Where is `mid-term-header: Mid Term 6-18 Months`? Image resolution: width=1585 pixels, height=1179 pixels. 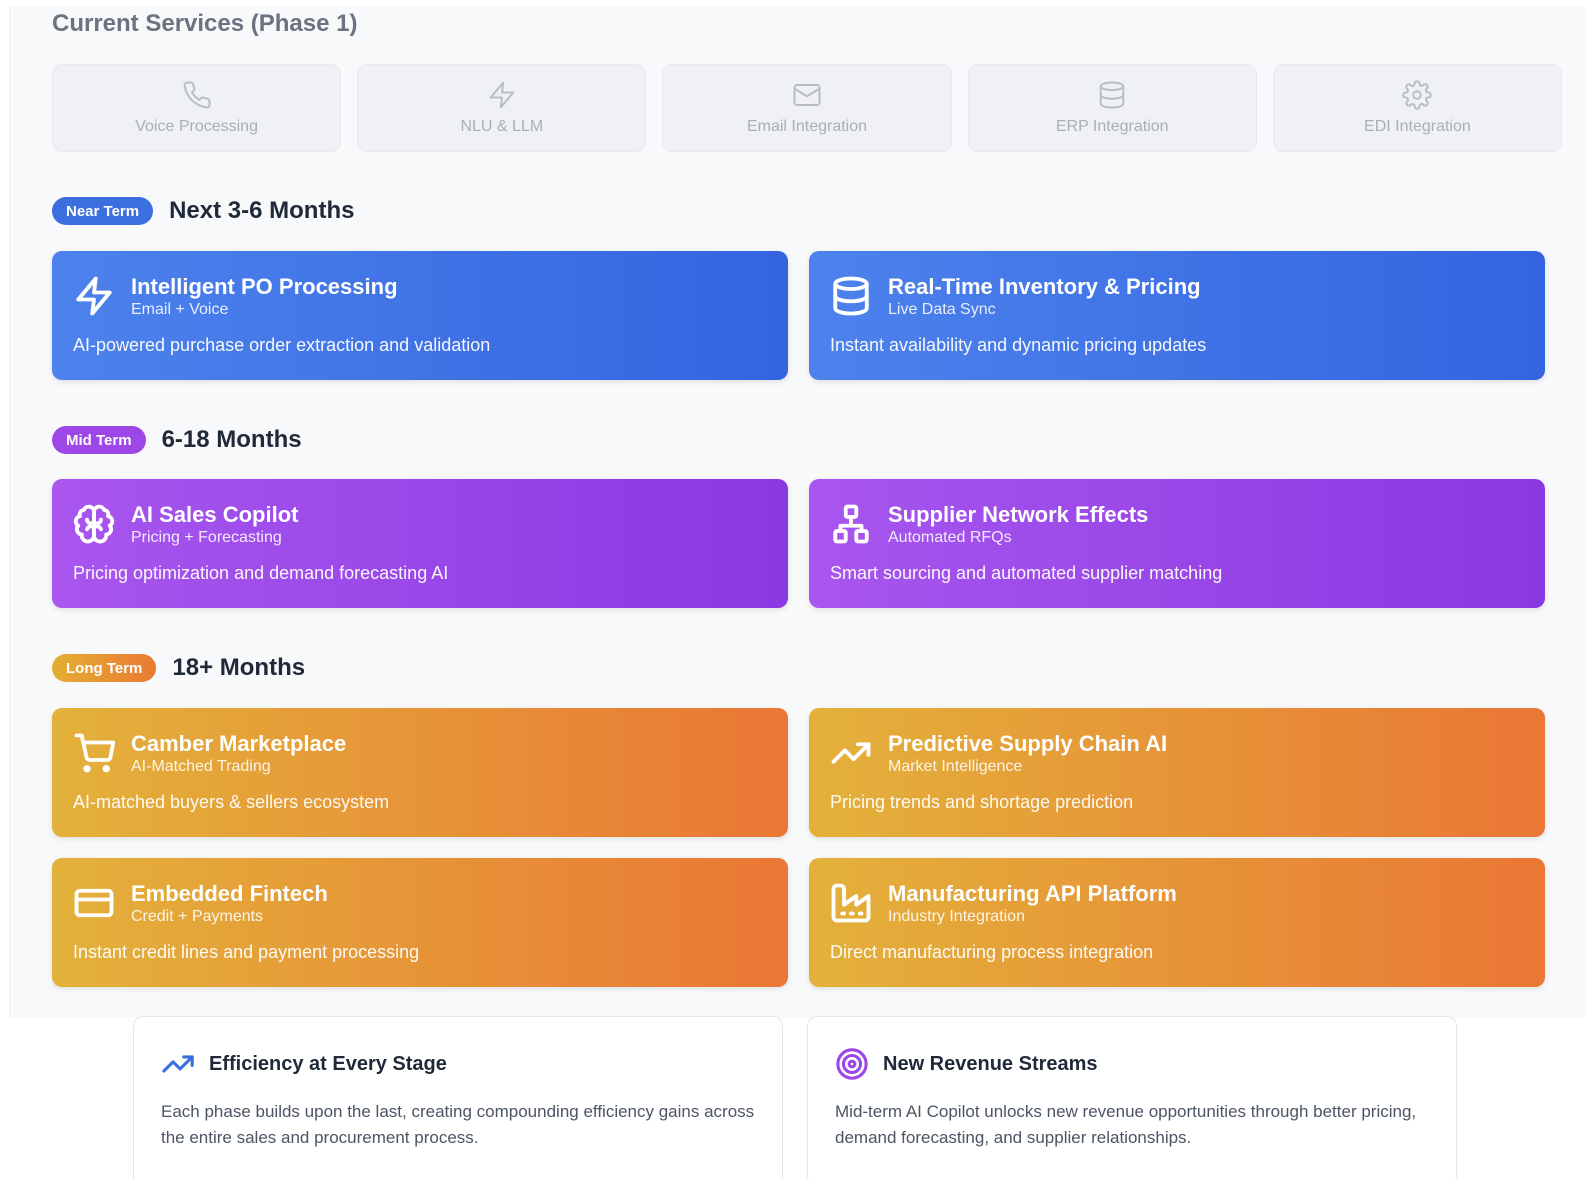 mid-term-header: Mid Term 6-18 Months is located at coordinates (177, 440).